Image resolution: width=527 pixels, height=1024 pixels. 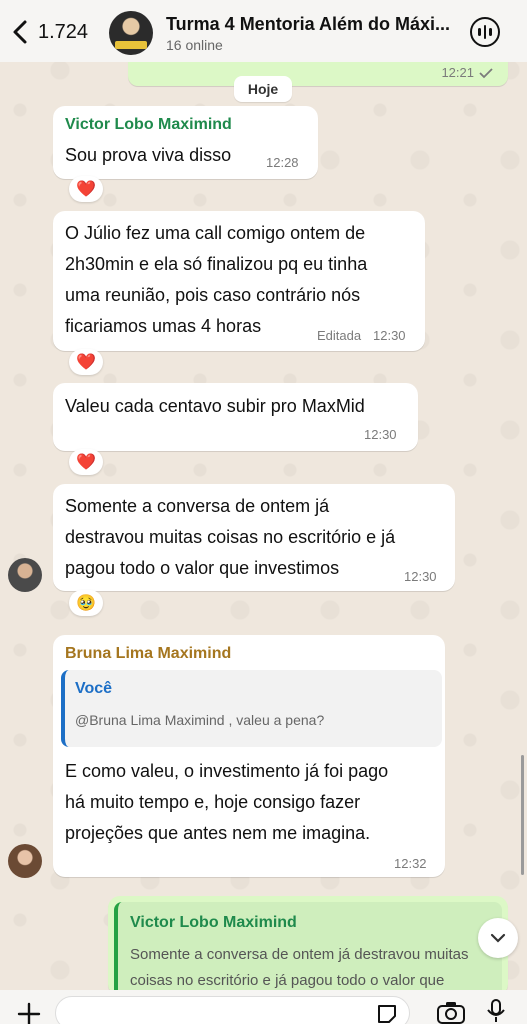 What do you see at coordinates (387, 1013) in the screenshot?
I see `sticker-icon` at bounding box center [387, 1013].